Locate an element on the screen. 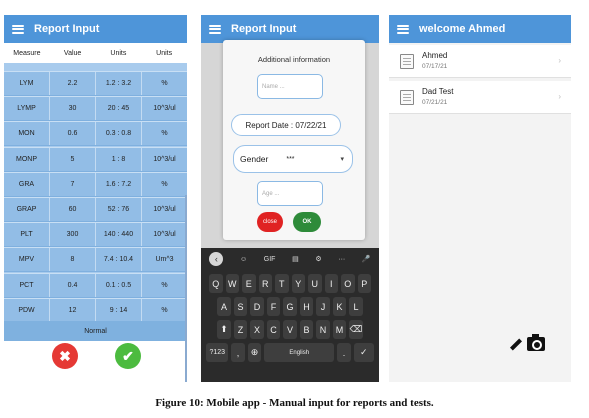 The image size is (589, 418). table-row: GRA 7 1.6 : 7.2% is located at coordinates (95, 184).